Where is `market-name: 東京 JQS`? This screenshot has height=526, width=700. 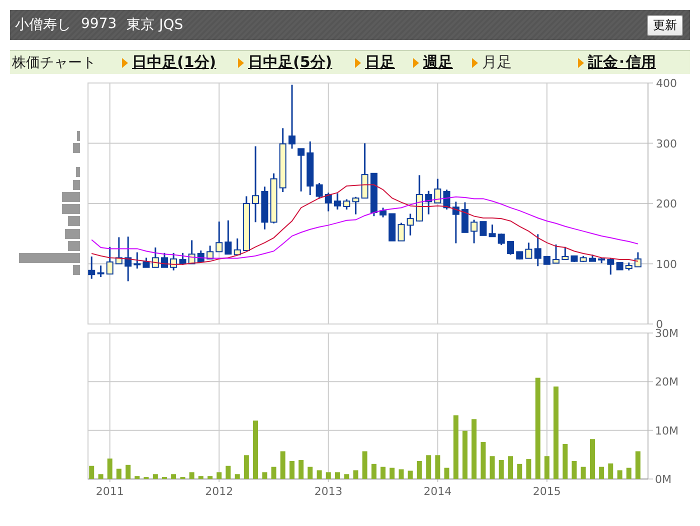
market-name: 東京 JQS is located at coordinates (155, 25).